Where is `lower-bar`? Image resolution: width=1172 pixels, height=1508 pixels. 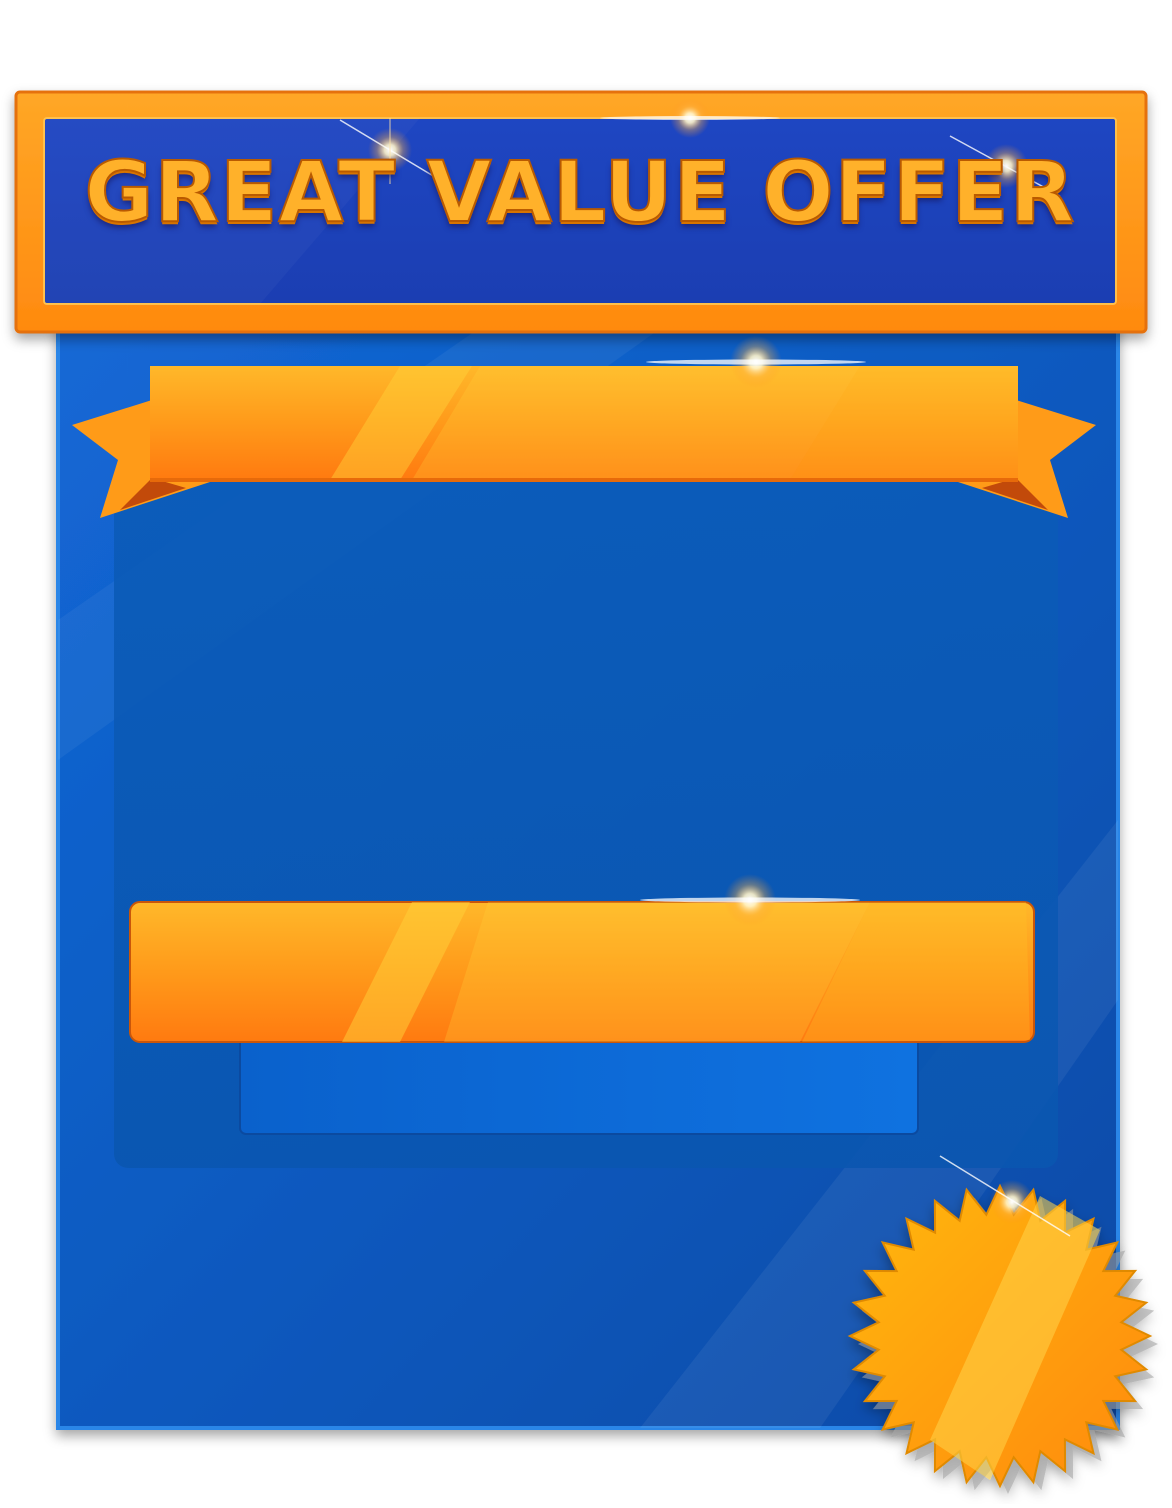 lower-bar is located at coordinates (582, 1018).